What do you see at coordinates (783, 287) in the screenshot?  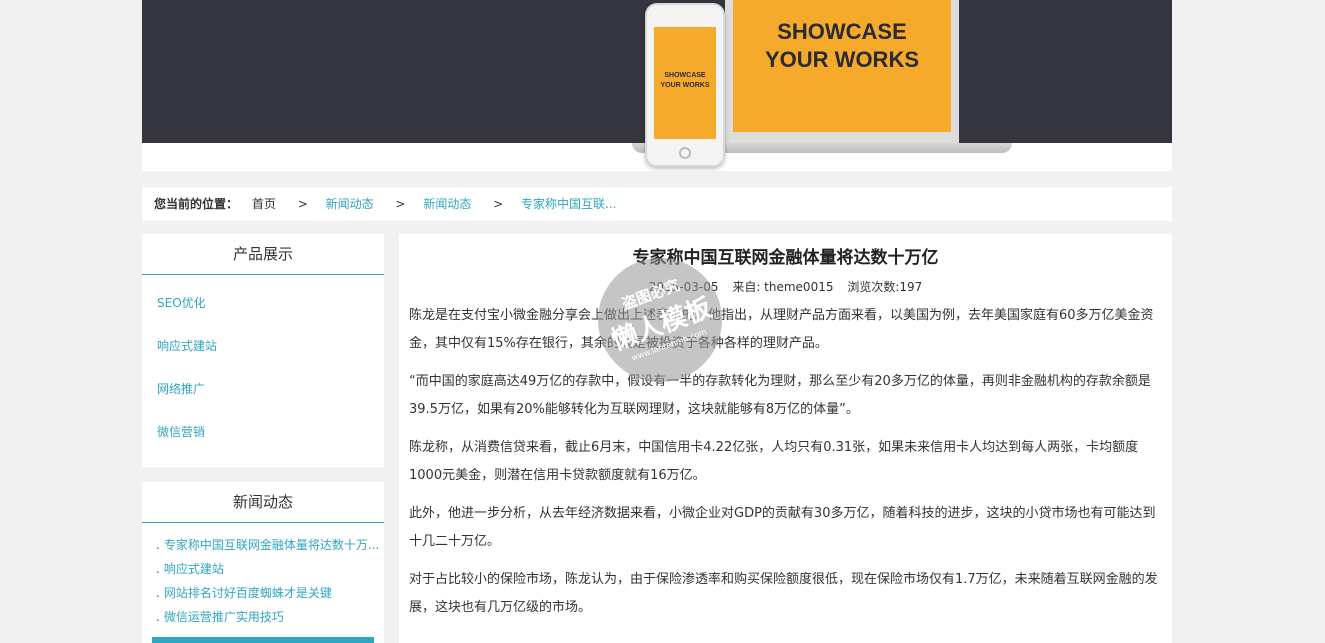 I see `article-source: 来自: theme0015` at bounding box center [783, 287].